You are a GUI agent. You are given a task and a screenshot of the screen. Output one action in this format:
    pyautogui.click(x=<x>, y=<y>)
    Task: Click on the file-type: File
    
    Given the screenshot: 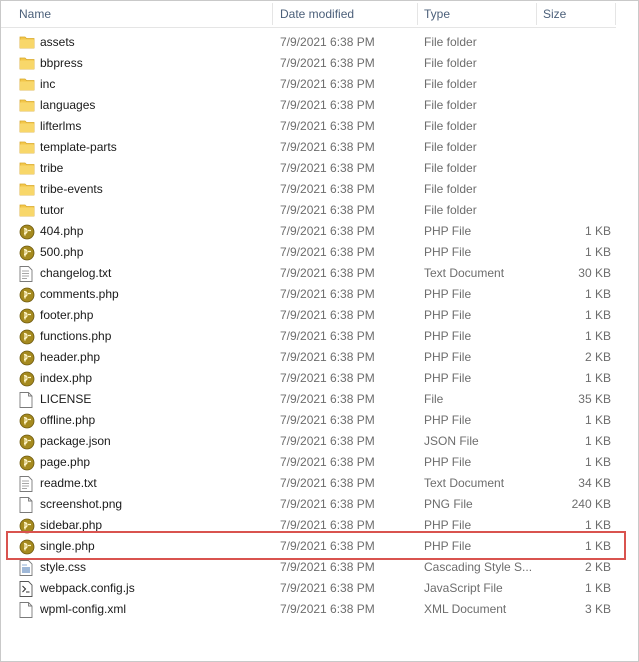 What is the action you would take?
    pyautogui.click(x=434, y=399)
    